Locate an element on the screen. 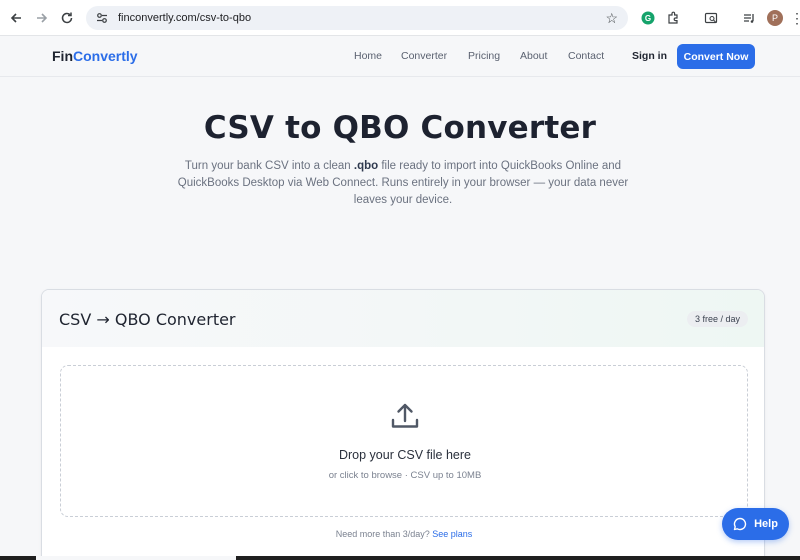 This screenshot has width=800, height=560. bookmark-star-icon: ☆ is located at coordinates (611, 18).